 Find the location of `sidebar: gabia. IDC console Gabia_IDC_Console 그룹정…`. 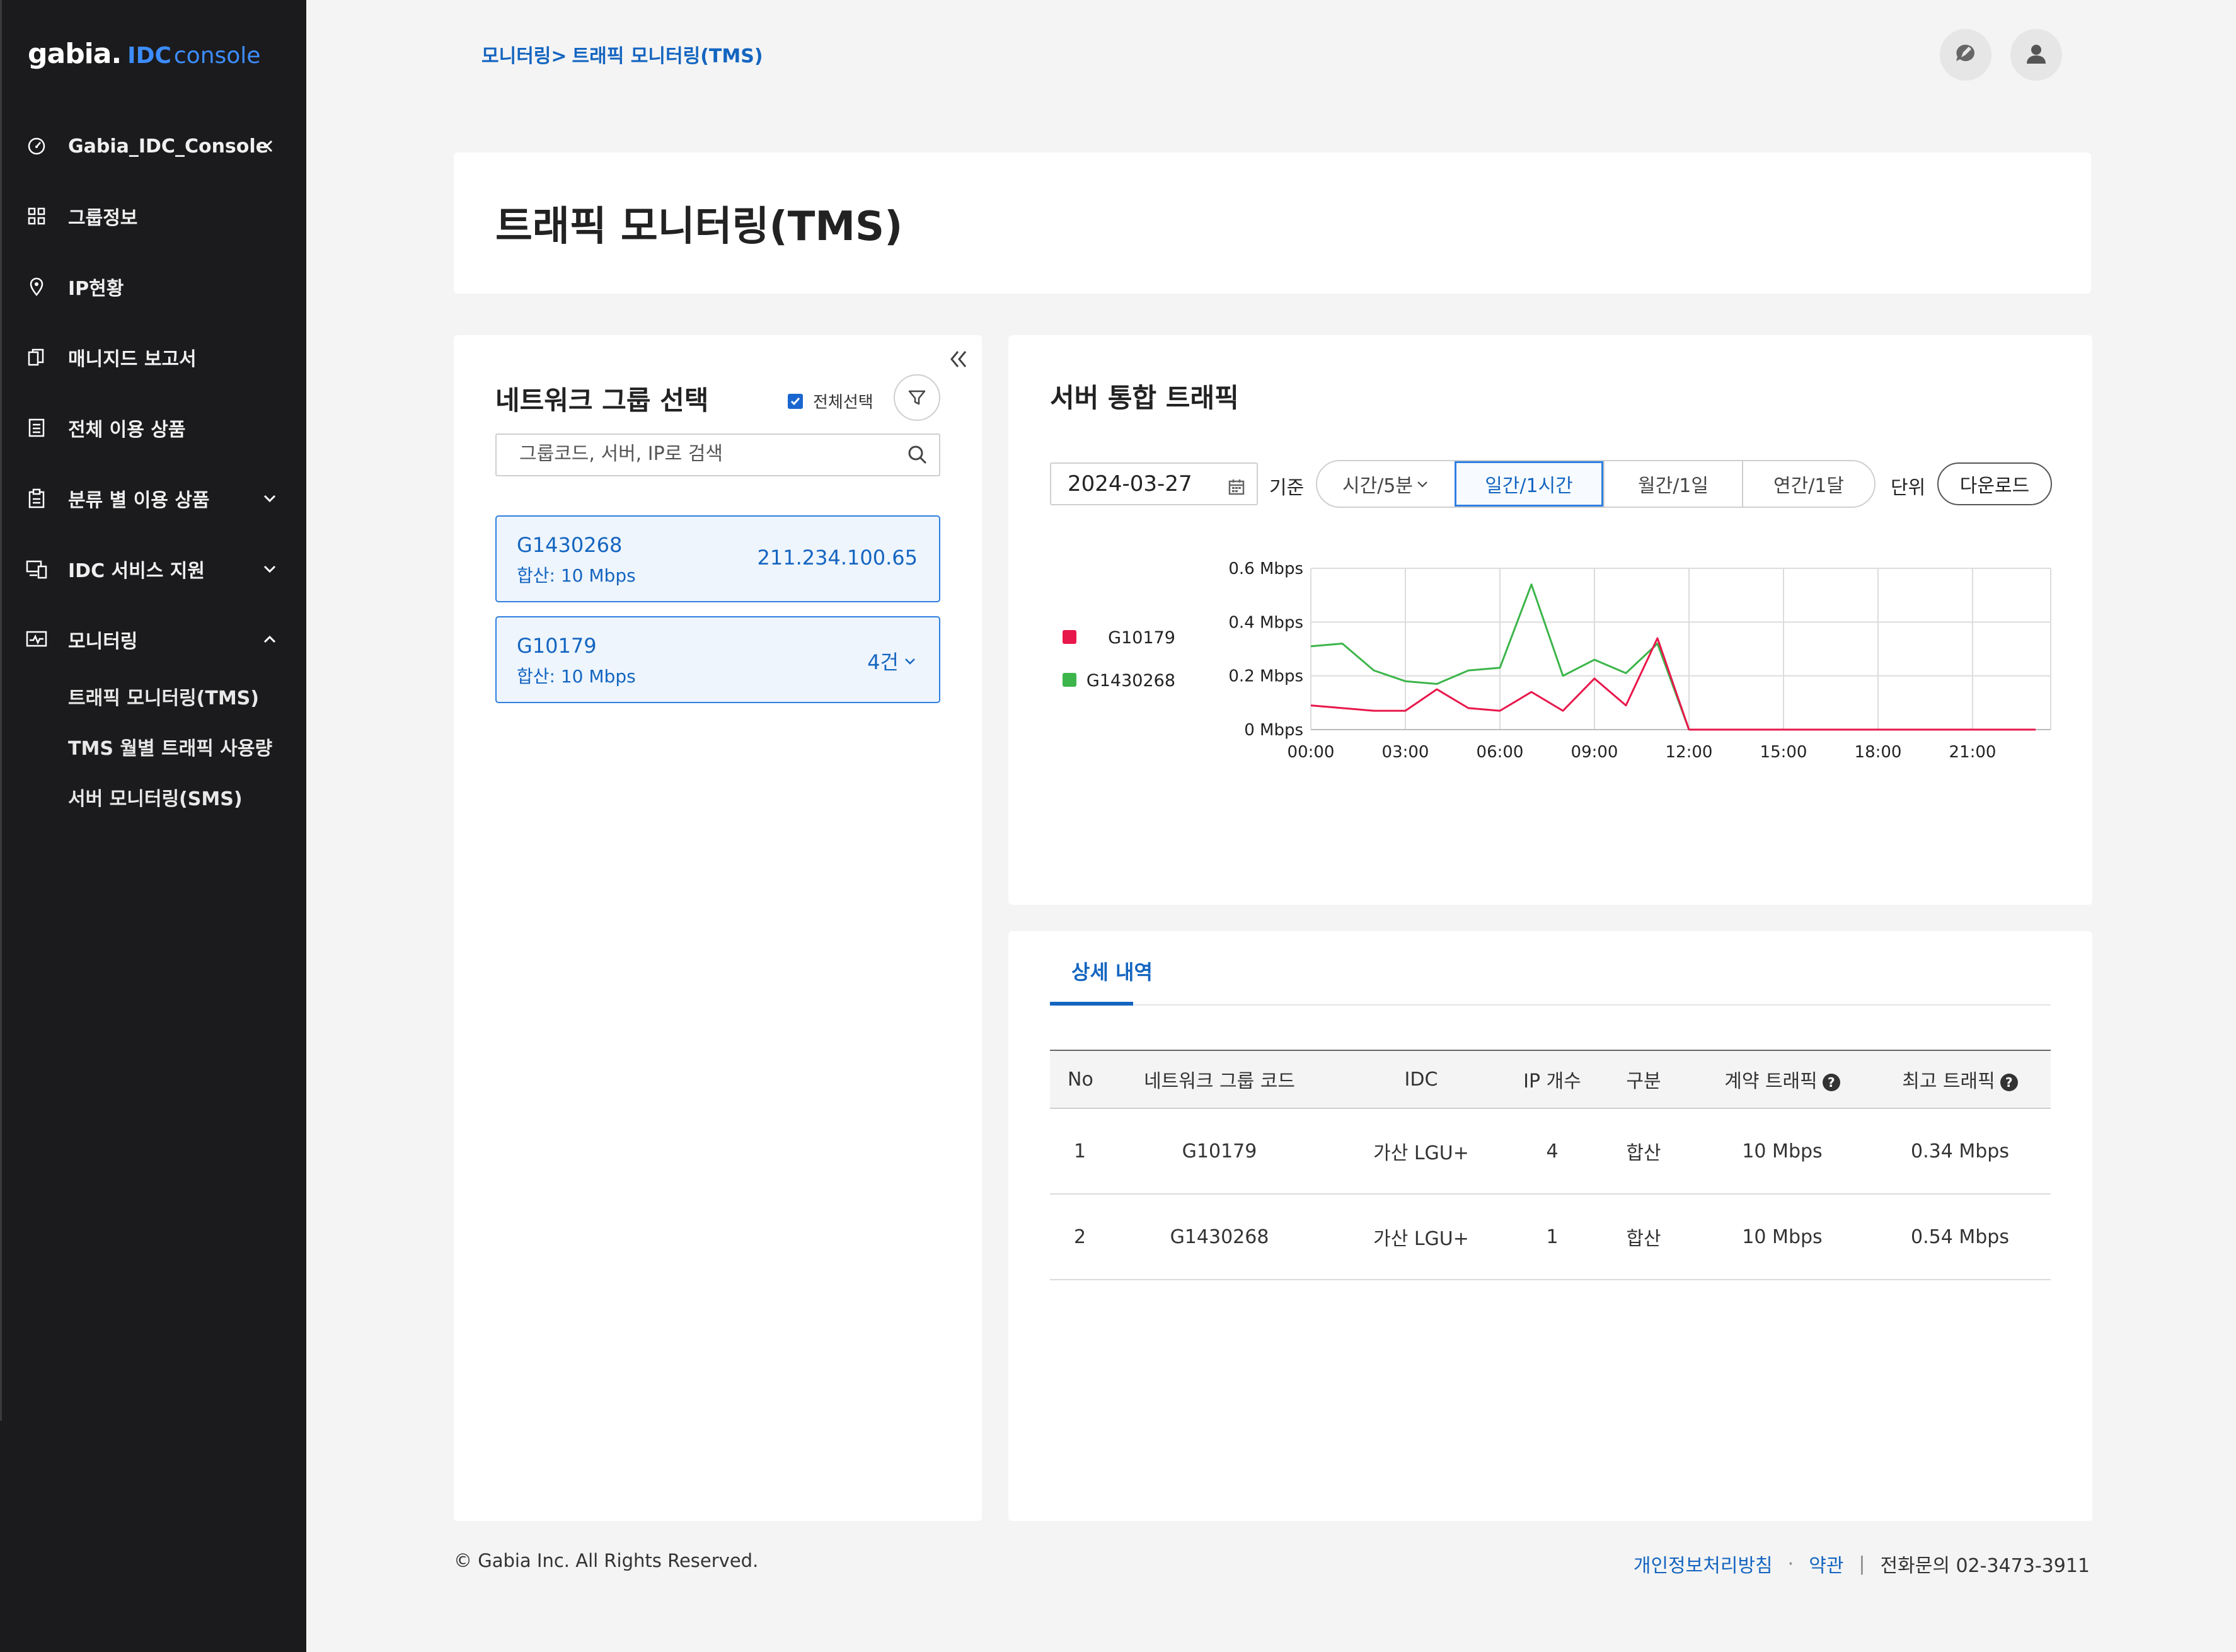

sidebar: gabia. IDC console Gabia_IDC_Console 그룹정… is located at coordinates (153, 826).